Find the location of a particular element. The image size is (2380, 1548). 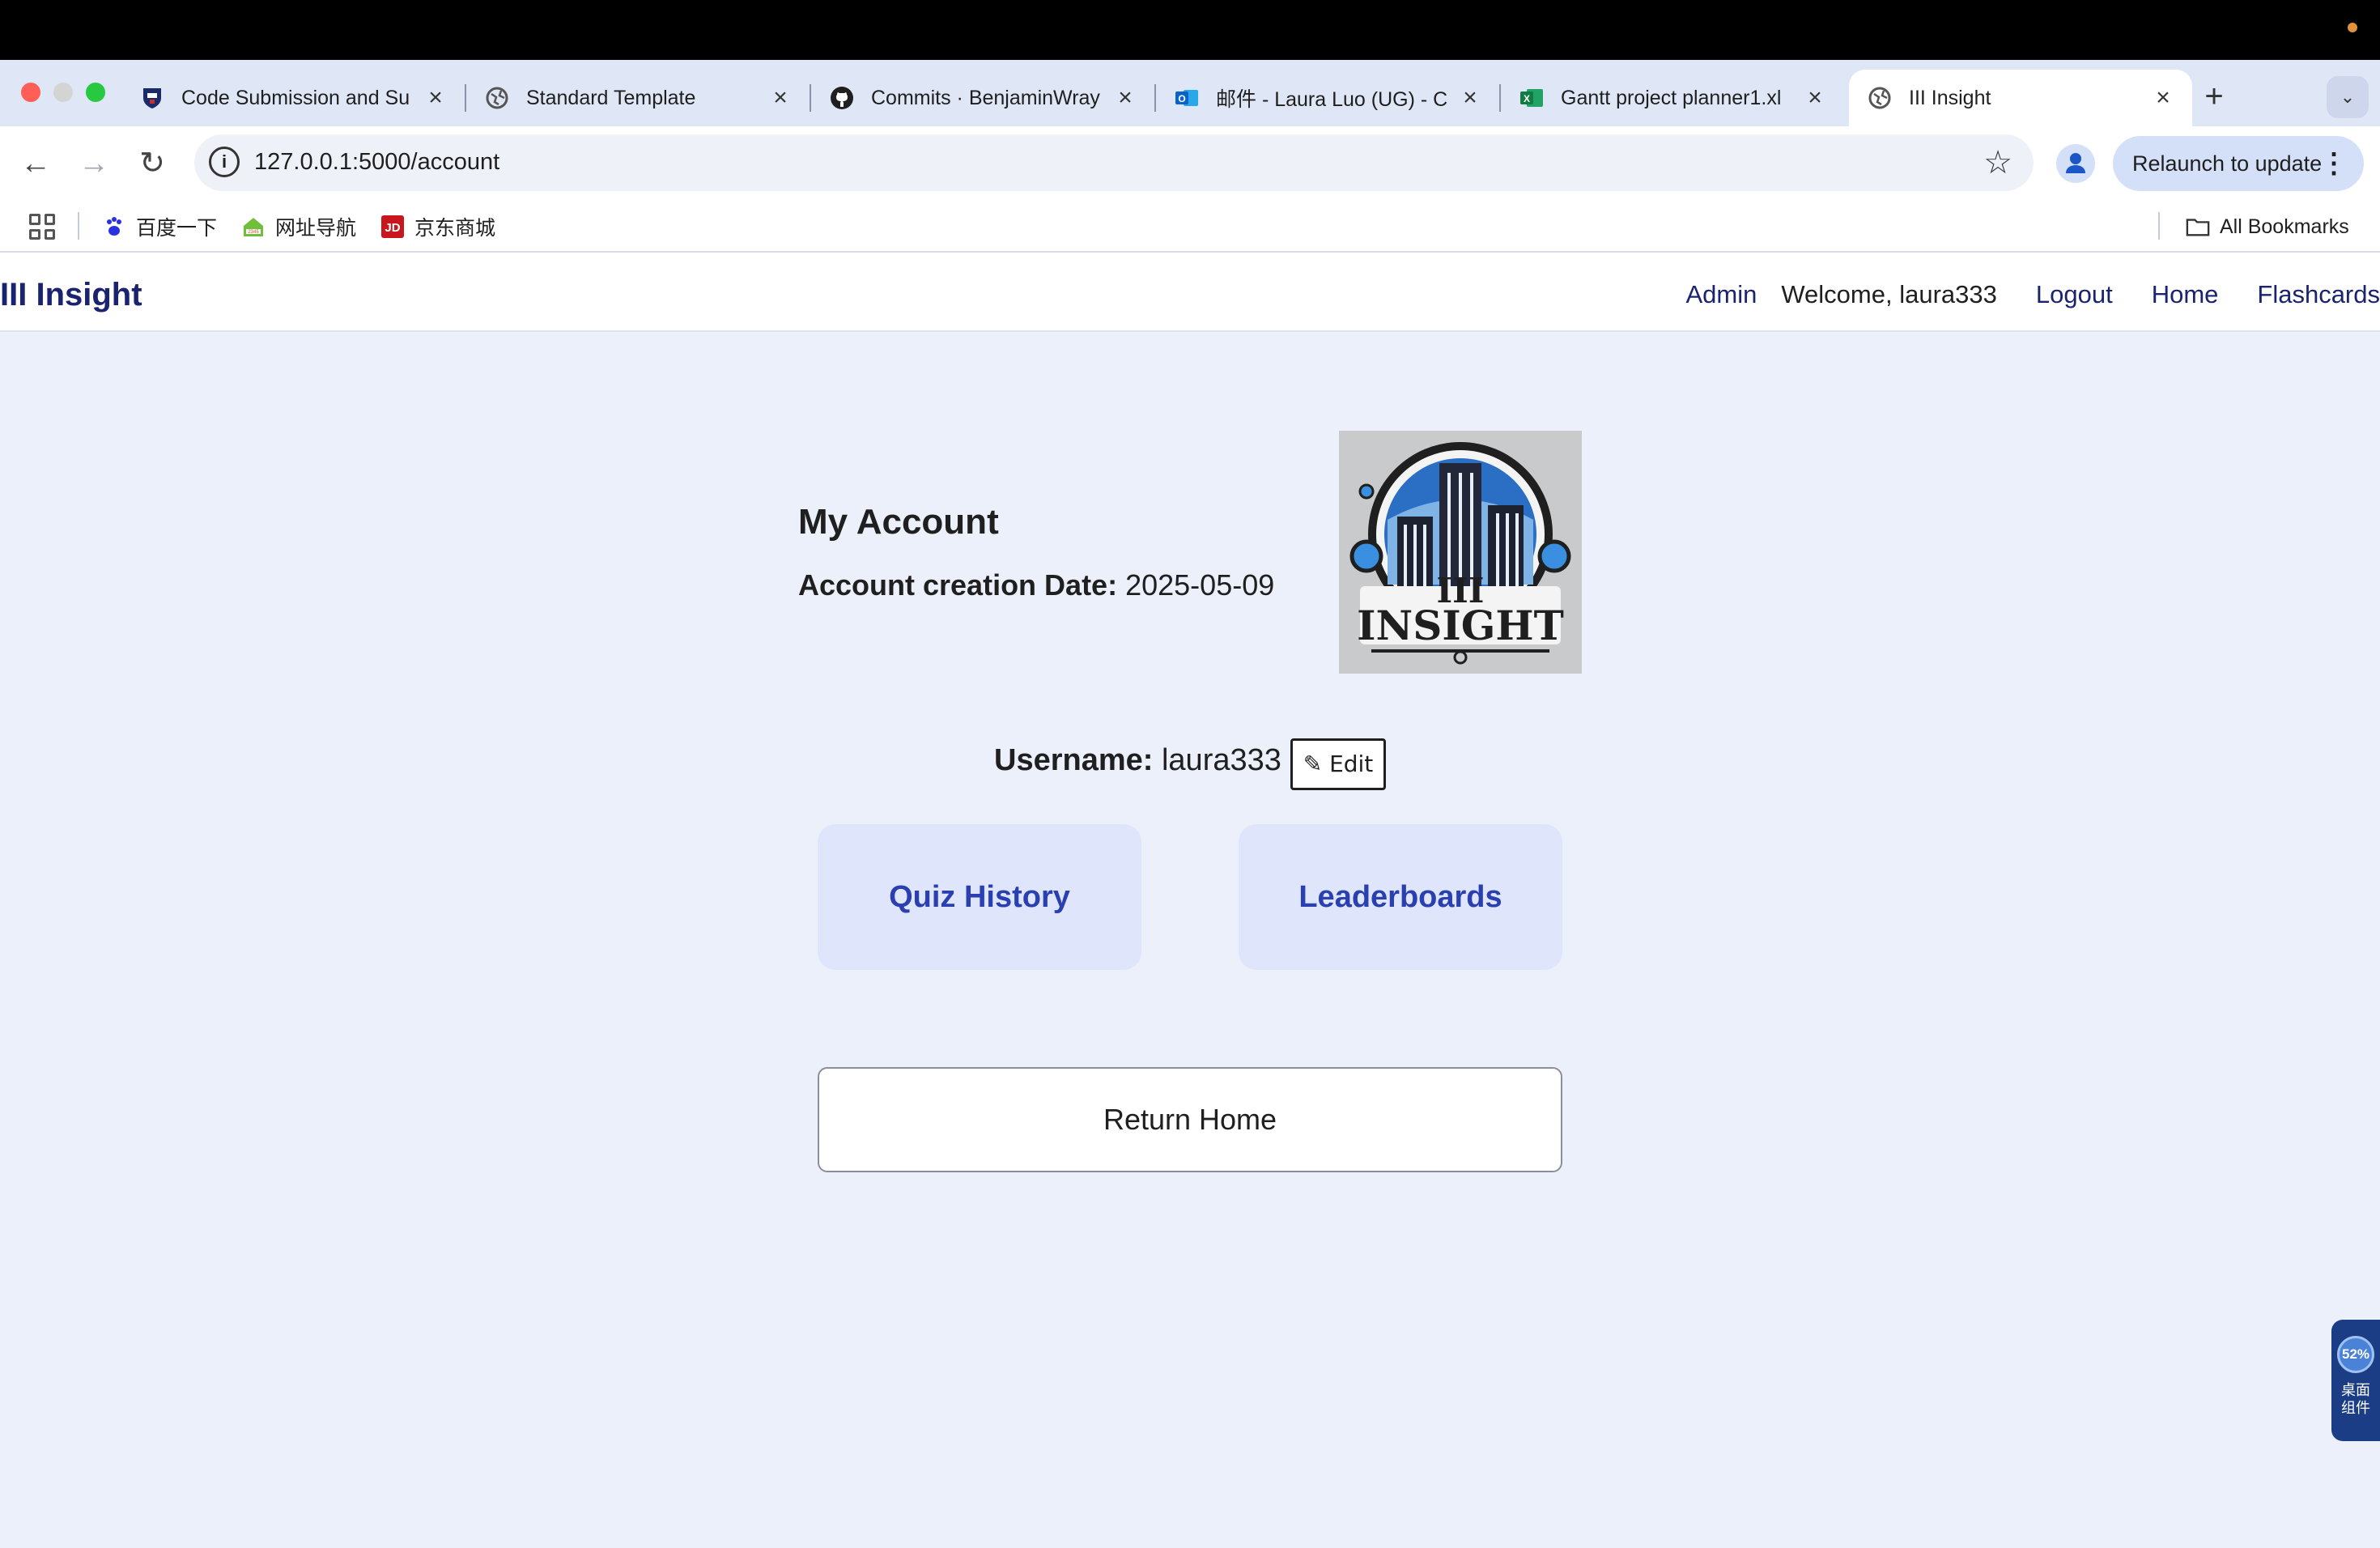

baidu-paw-icon is located at coordinates (114, 227).